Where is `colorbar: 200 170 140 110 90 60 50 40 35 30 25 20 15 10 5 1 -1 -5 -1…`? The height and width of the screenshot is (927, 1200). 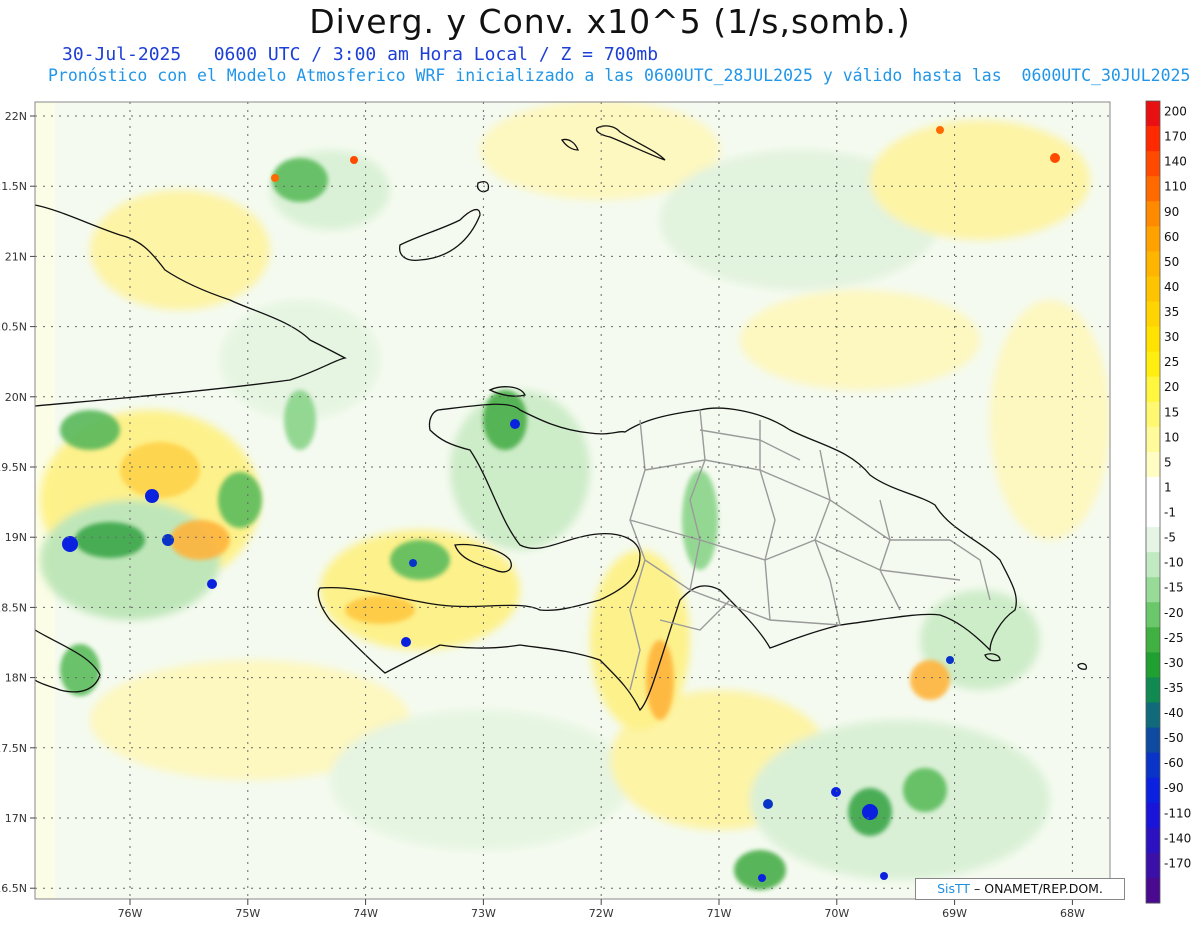 colorbar: 200 170 140 110 90 60 50 40 35 30 25 20 15 10 5 1 -1 -5 -1… is located at coordinates (1168, 502).